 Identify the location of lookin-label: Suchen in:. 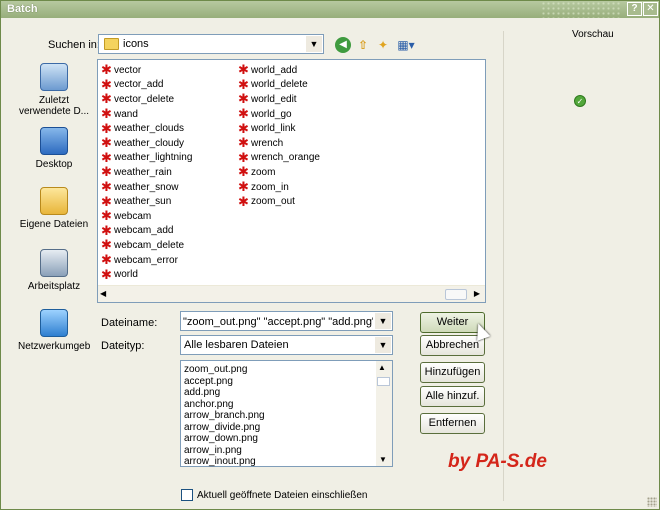
(74, 45).